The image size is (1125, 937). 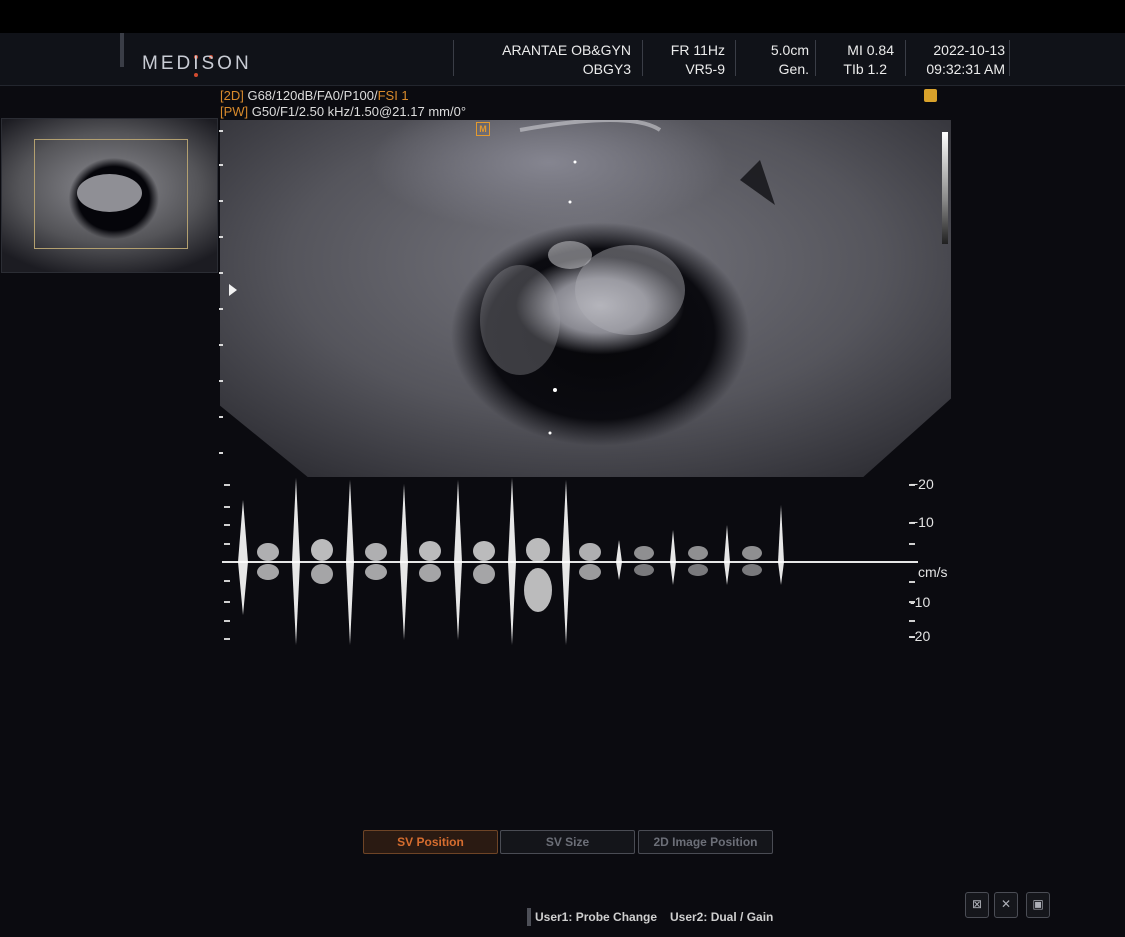 I want to click on user1-label: User1: Probe Change, so click(x=596, y=917).